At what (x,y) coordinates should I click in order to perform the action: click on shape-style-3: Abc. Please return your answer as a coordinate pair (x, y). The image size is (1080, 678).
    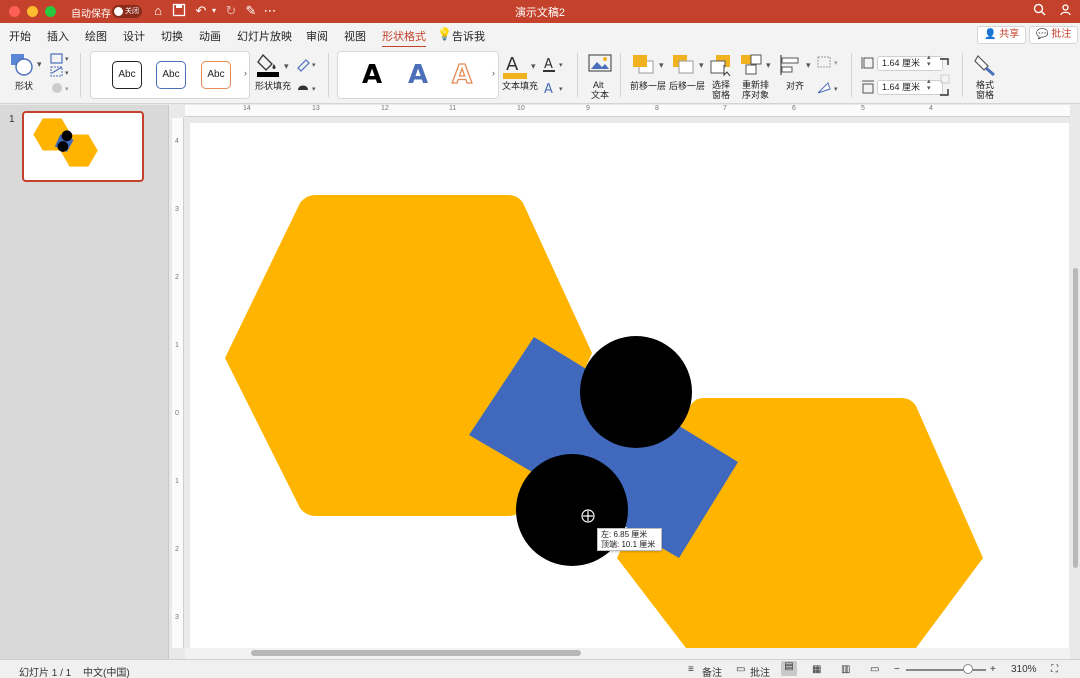
    Looking at the image, I should click on (216, 75).